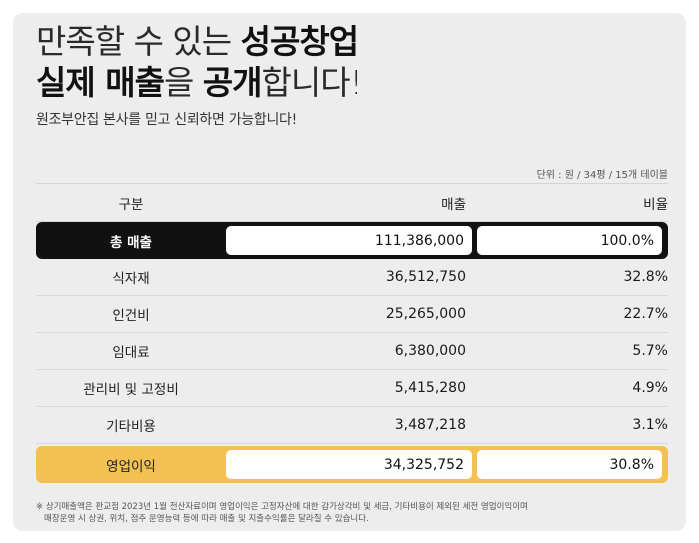 The height and width of the screenshot is (543, 699). I want to click on profit-ratio-value: 30.8%, so click(569, 464).